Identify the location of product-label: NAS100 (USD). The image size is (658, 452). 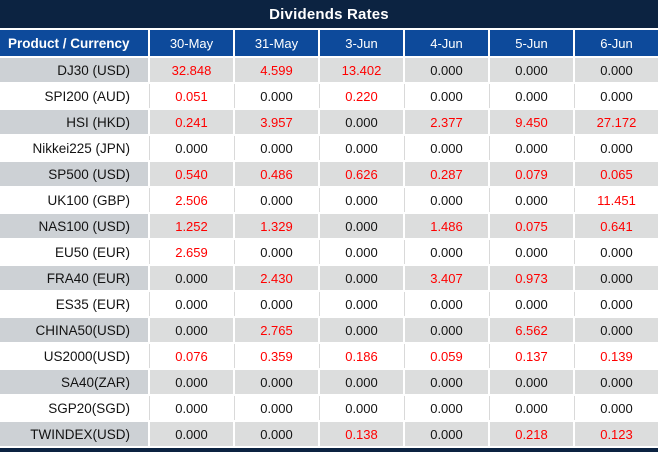
(74, 226).